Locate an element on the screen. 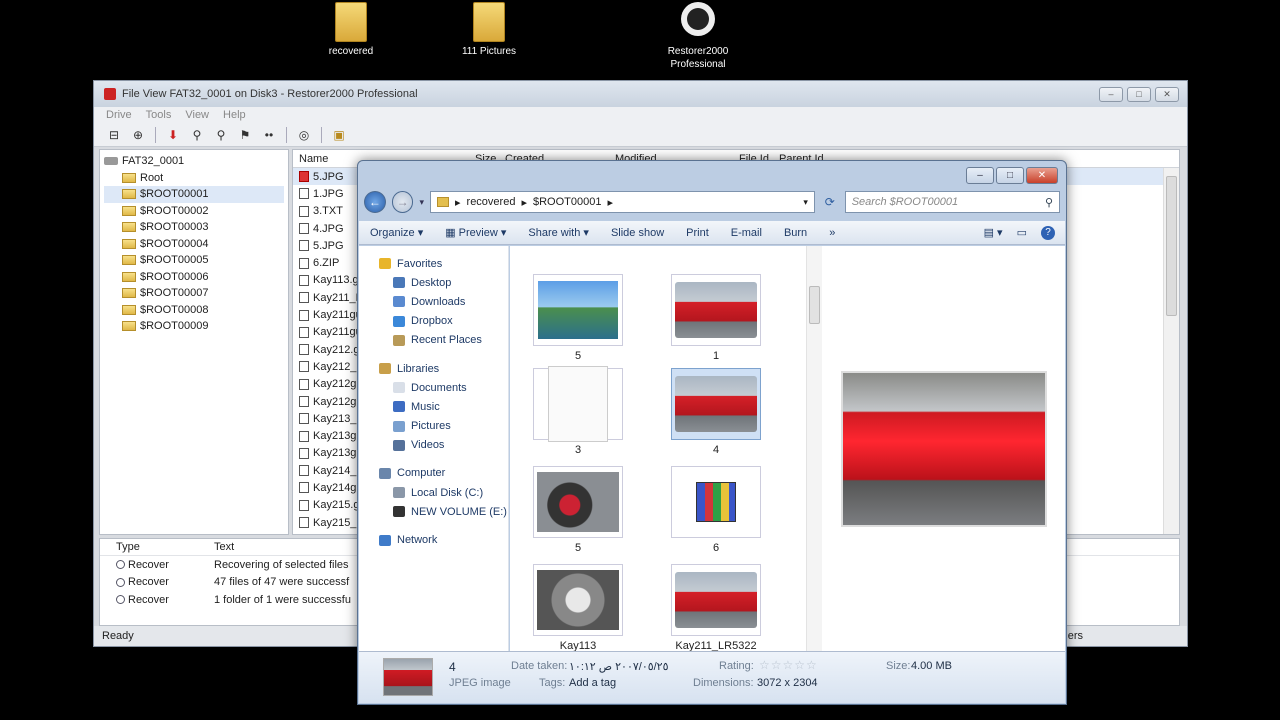  preview-image is located at coordinates (943, 449).